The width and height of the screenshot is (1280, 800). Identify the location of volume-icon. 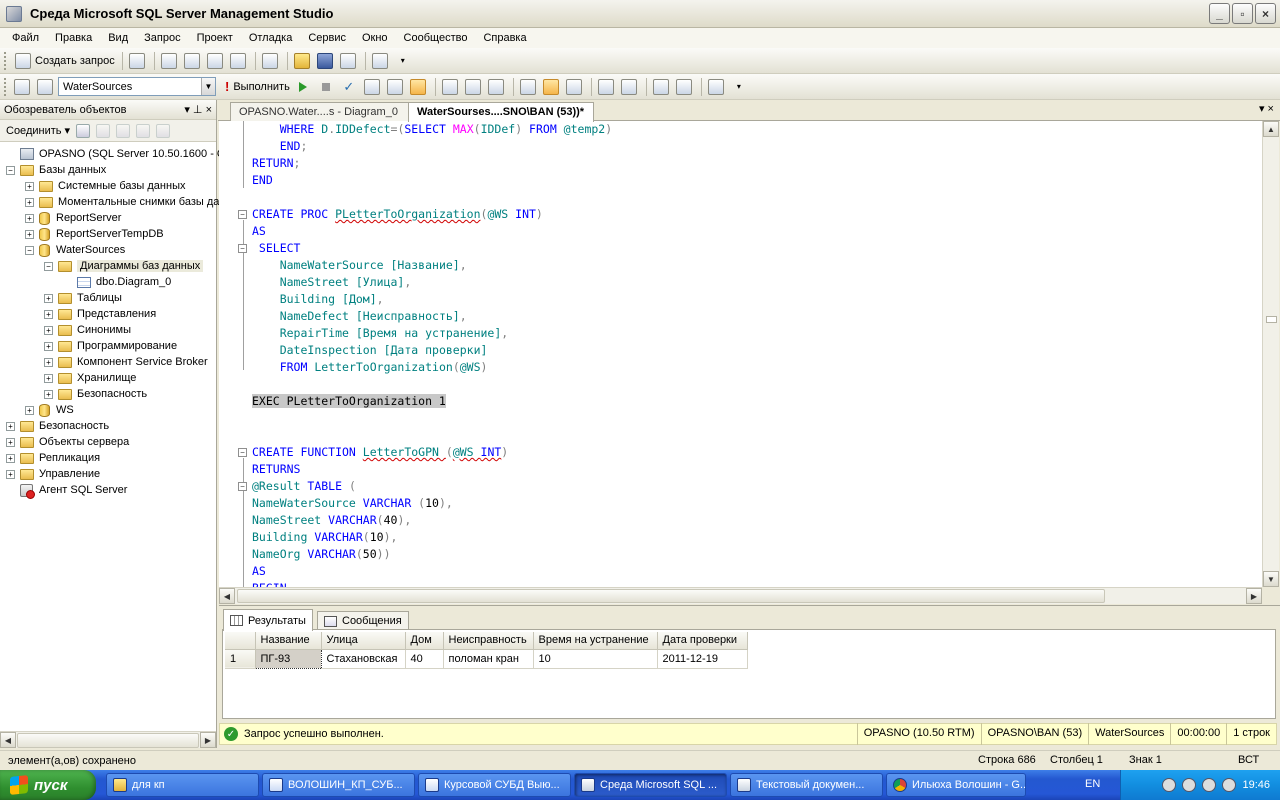
(1229, 785).